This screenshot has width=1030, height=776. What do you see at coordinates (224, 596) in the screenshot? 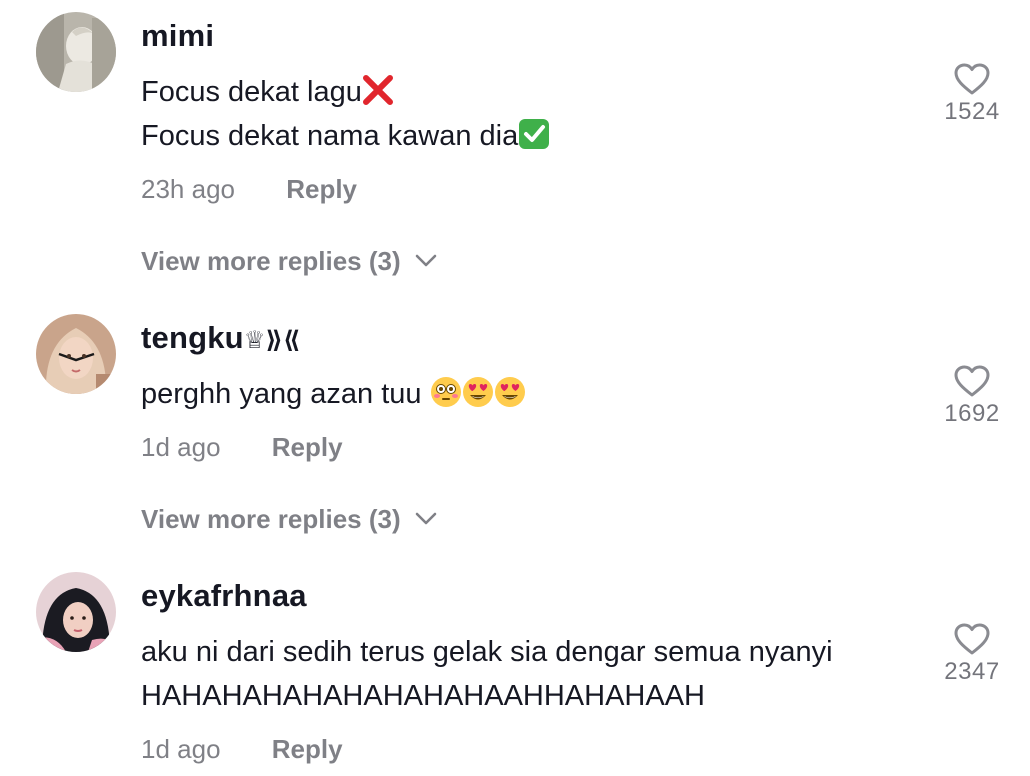
I see `username: eykafrhnaa` at bounding box center [224, 596].